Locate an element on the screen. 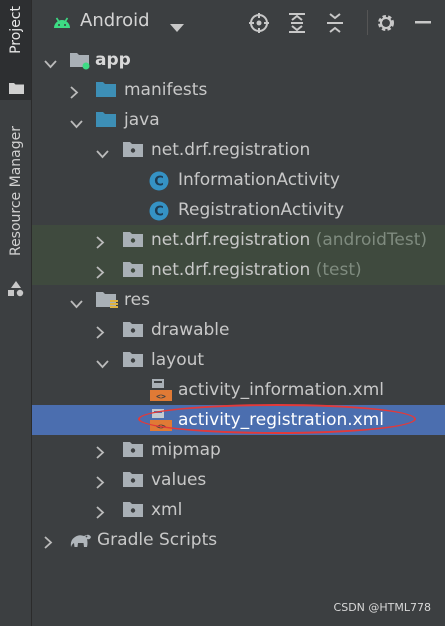  view-selector-label: Android is located at coordinates (115, 20).